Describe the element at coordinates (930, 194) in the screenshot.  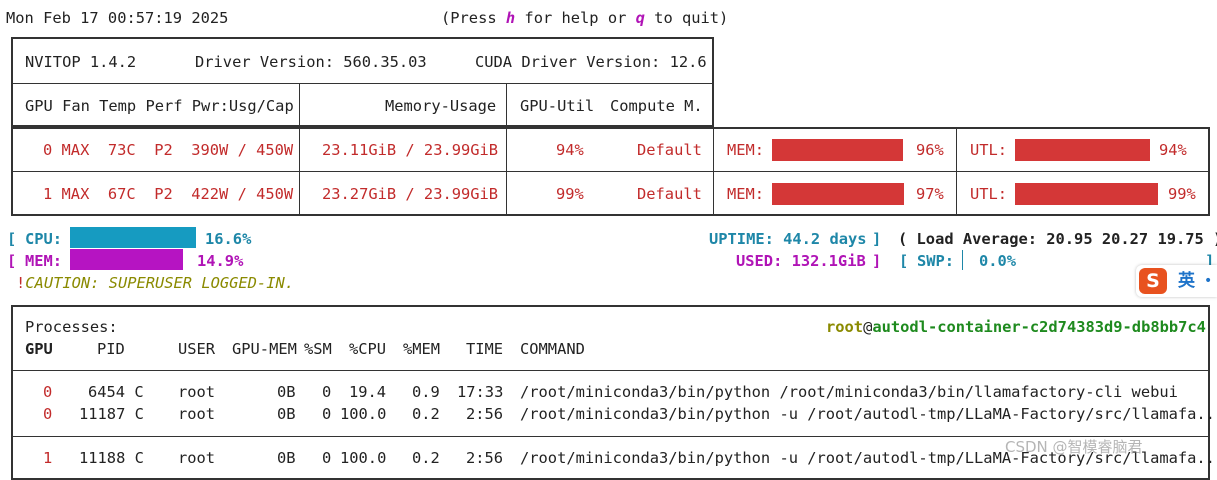
I see `mem-bar-pct: 97%` at that location.